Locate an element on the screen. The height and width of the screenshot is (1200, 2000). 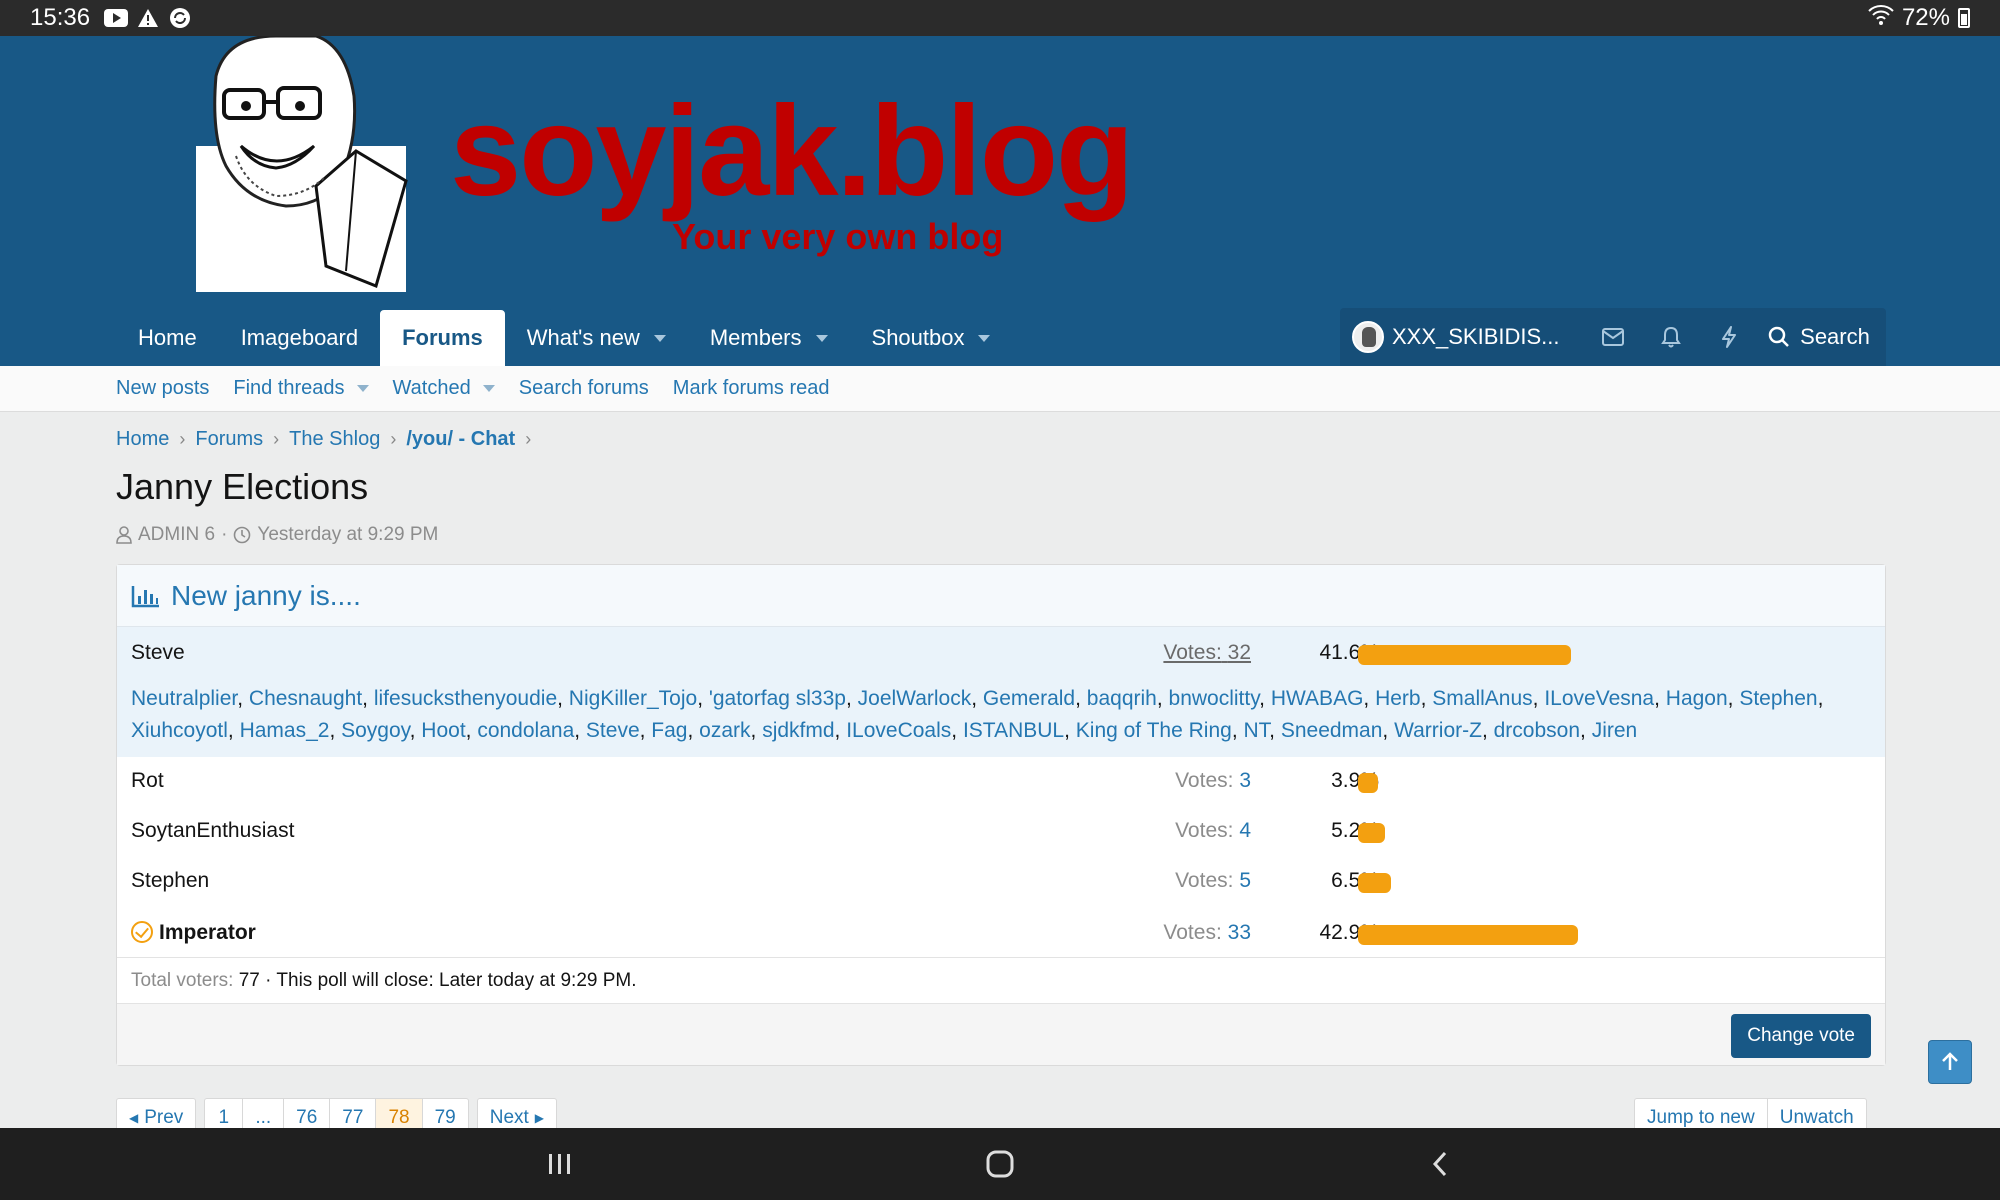
home-button is located at coordinates (1000, 1164).